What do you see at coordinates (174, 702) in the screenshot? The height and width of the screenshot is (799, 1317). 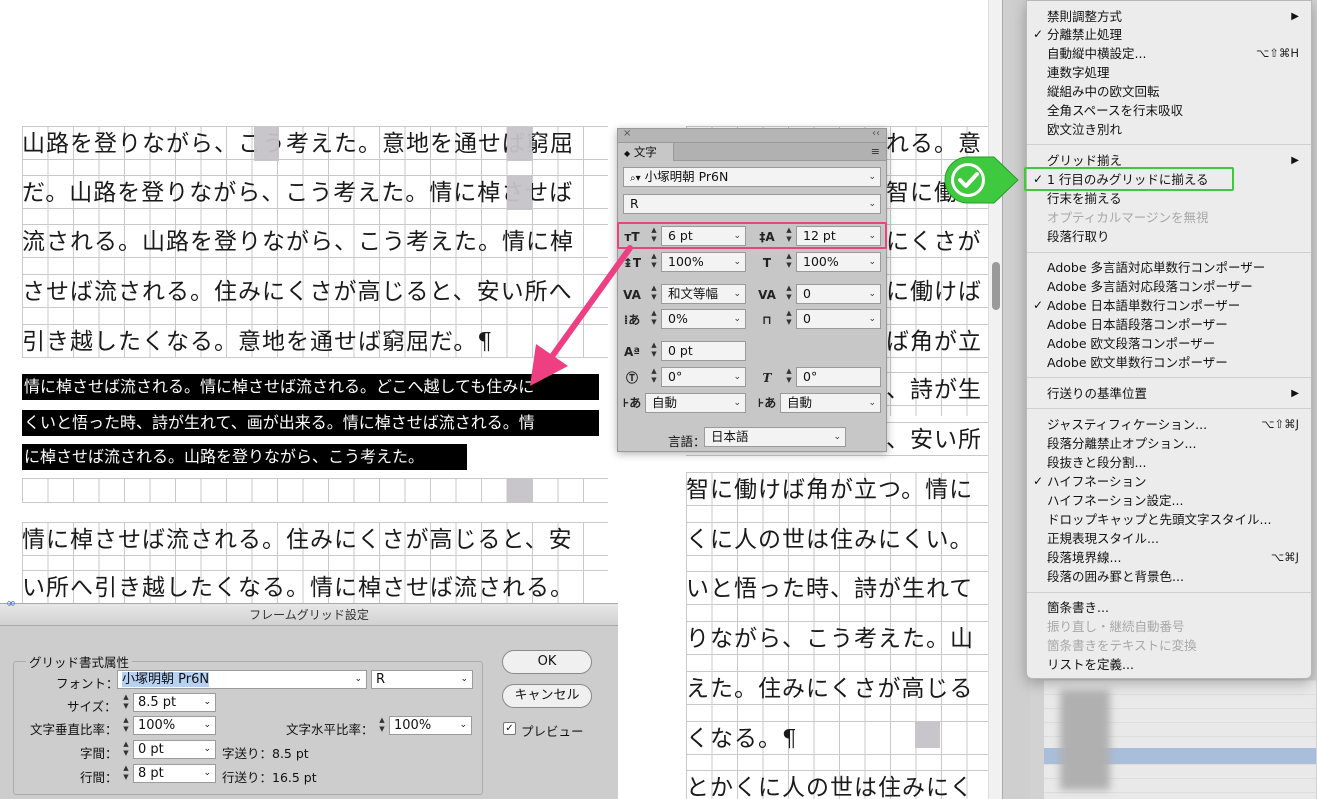 I see `size-field: 8.5 pt ⌄` at bounding box center [174, 702].